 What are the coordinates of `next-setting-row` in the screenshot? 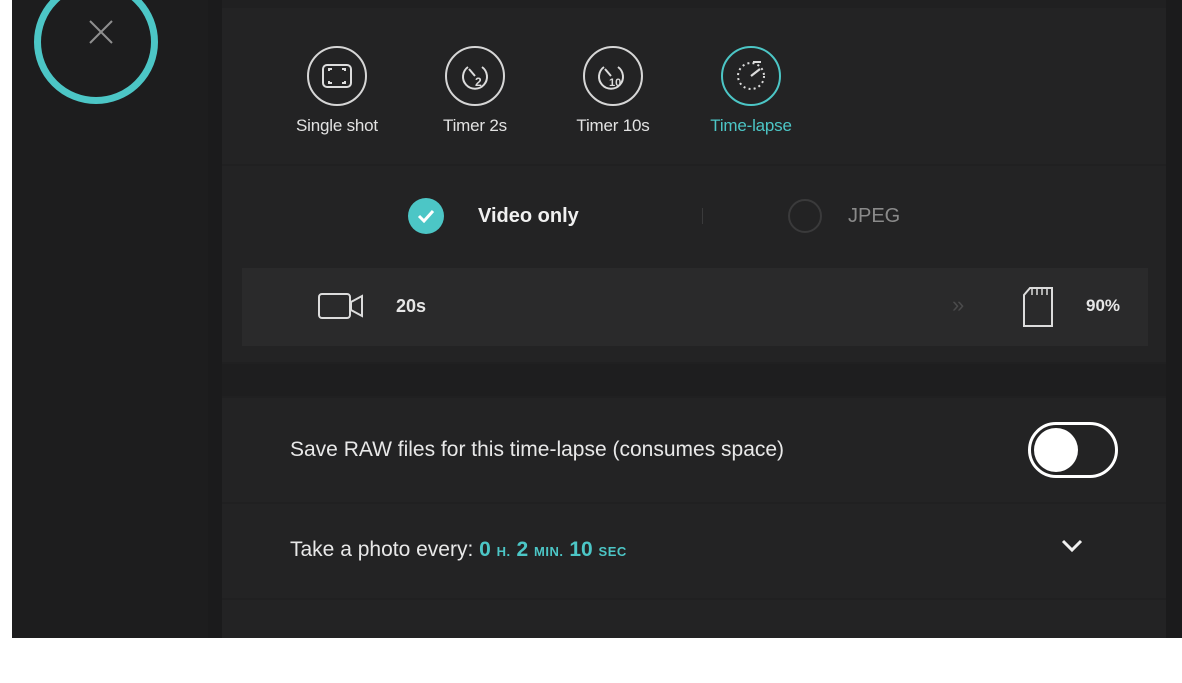 It's located at (694, 619).